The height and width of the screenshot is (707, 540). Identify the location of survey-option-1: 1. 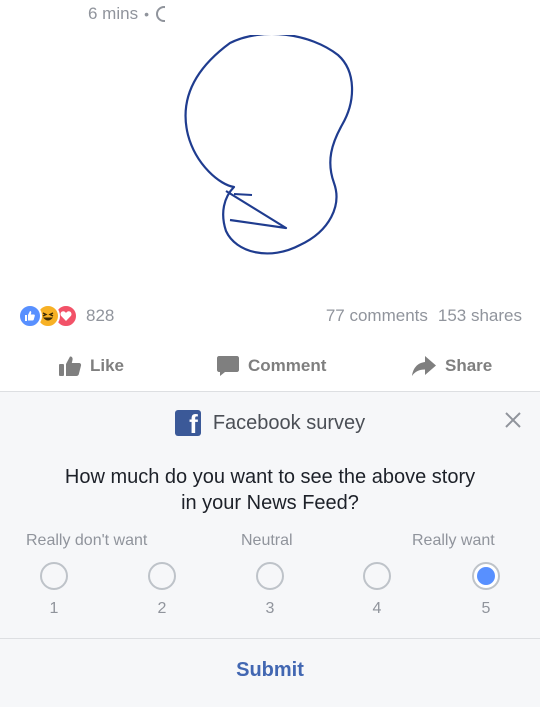
(54, 590).